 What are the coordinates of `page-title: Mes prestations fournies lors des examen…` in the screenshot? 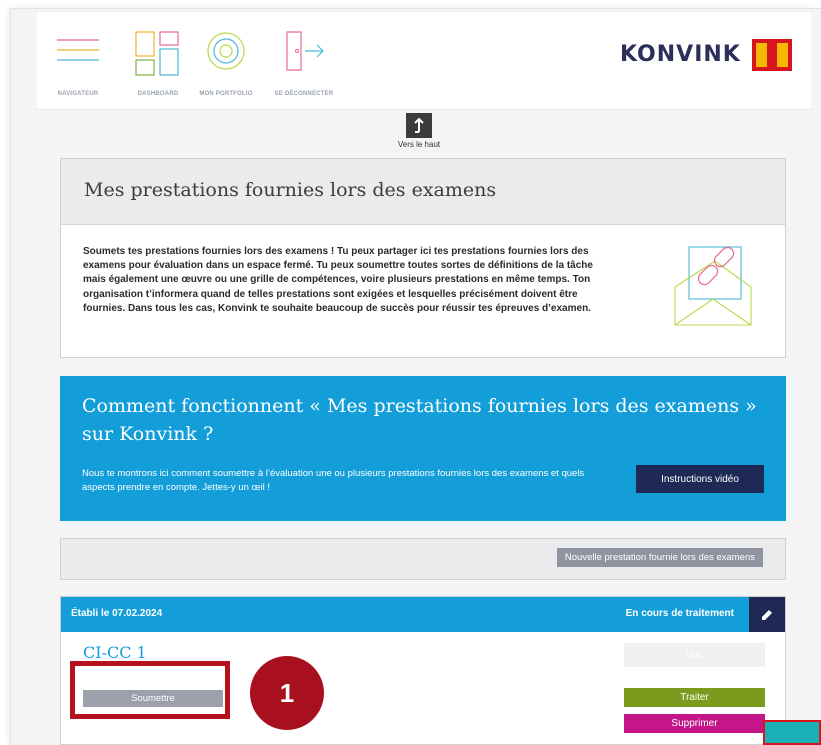 It's located at (290, 190).